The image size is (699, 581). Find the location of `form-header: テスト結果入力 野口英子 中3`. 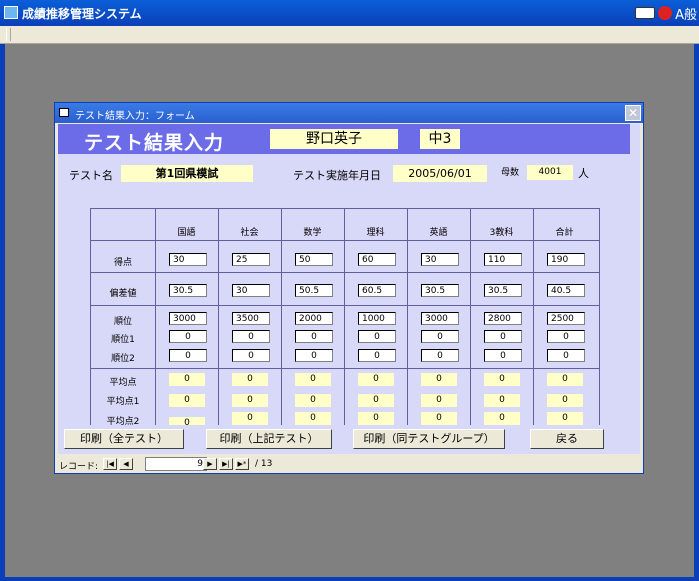

form-header: テスト結果入力 野口英子 中3 is located at coordinates (344, 139).